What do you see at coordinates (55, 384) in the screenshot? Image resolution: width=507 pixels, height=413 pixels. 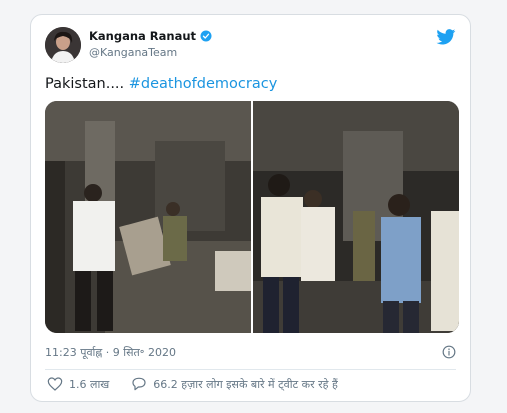 I see `heart-icon` at bounding box center [55, 384].